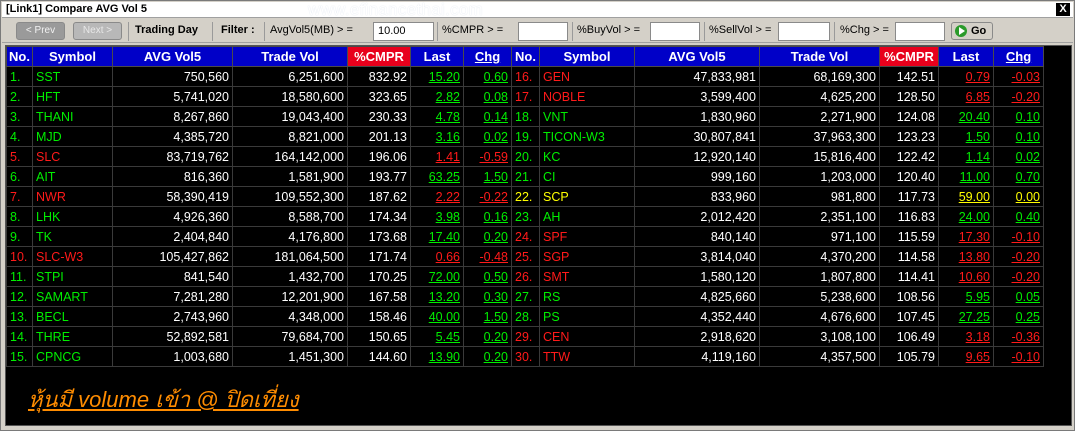  What do you see at coordinates (487, 116) in the screenshot?
I see `chg-cell: 0.14` at bounding box center [487, 116].